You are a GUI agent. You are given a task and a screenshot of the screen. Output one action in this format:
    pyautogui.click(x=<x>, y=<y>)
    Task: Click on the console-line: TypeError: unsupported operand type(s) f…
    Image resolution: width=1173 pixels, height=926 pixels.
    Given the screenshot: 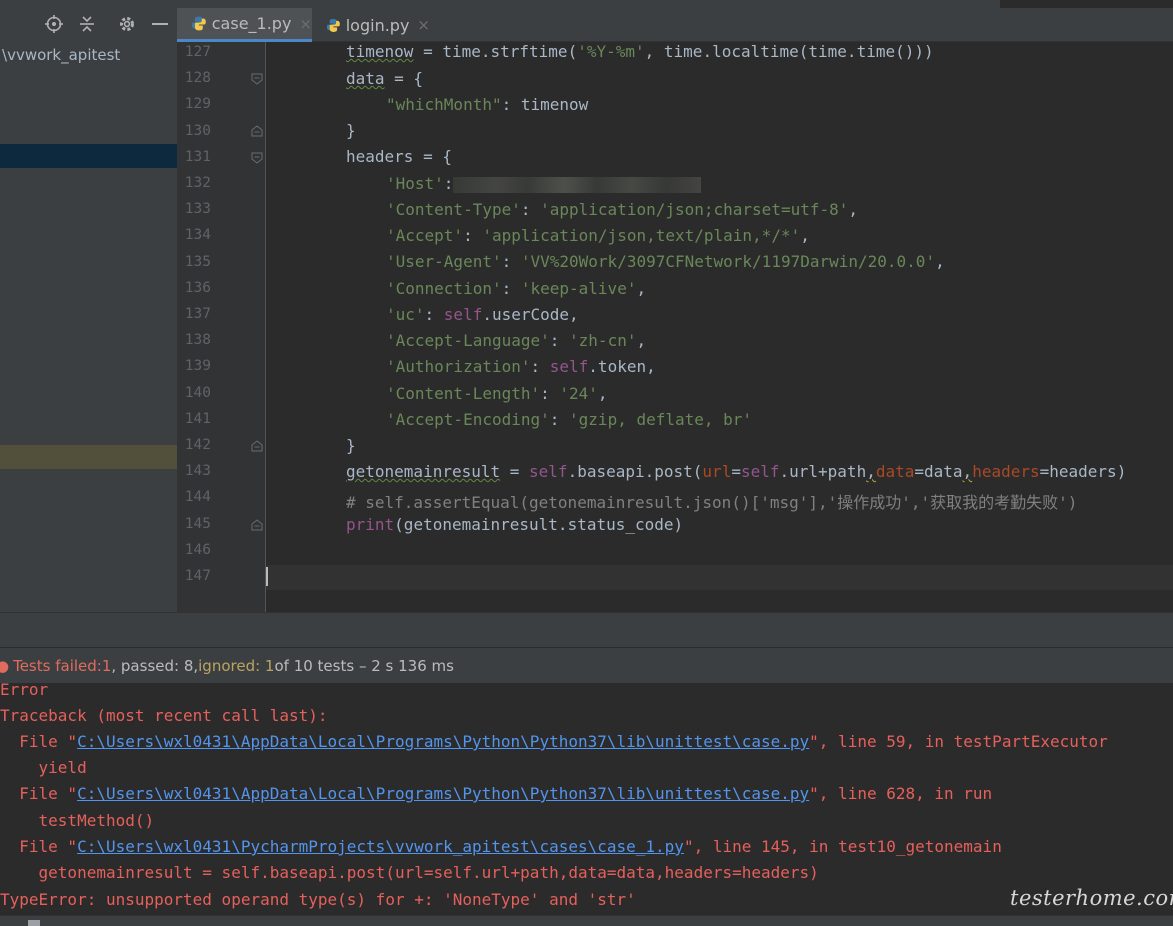 What is the action you would take?
    pyautogui.click(x=318, y=899)
    